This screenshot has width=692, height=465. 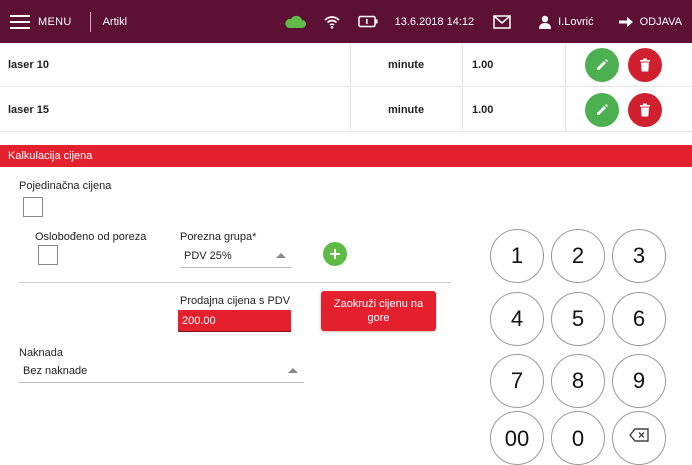 I want to click on menu-button: MENU, so click(x=41, y=21).